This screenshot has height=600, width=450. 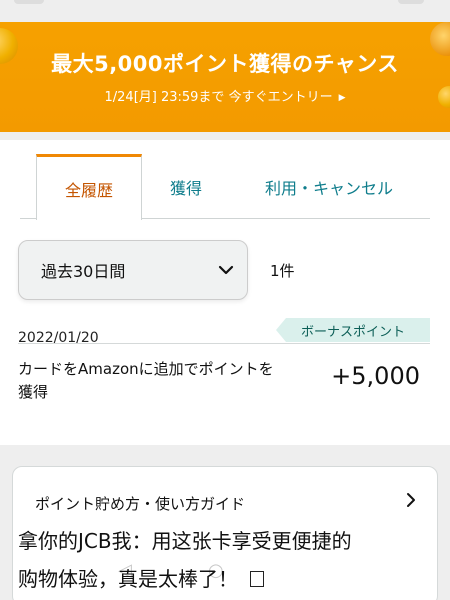 I want to click on bonus-points-badge: ボーナスポイント, so click(x=353, y=330).